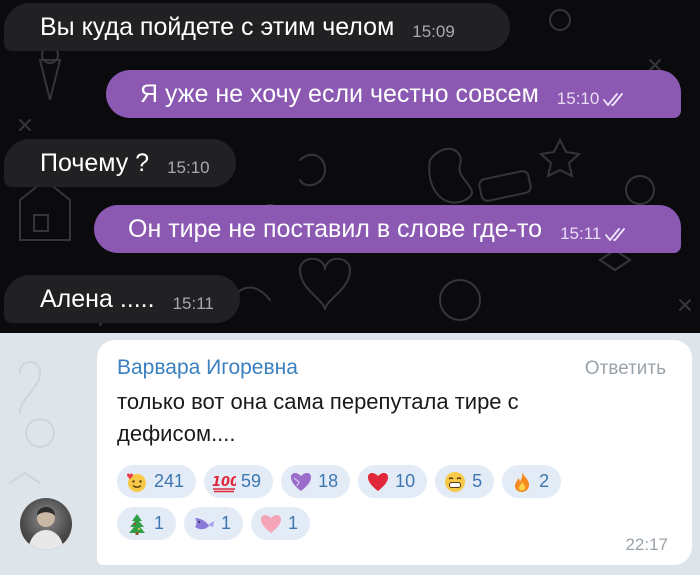 The height and width of the screenshot is (575, 700). What do you see at coordinates (433, 31) in the screenshot?
I see `message-time: 15:09` at bounding box center [433, 31].